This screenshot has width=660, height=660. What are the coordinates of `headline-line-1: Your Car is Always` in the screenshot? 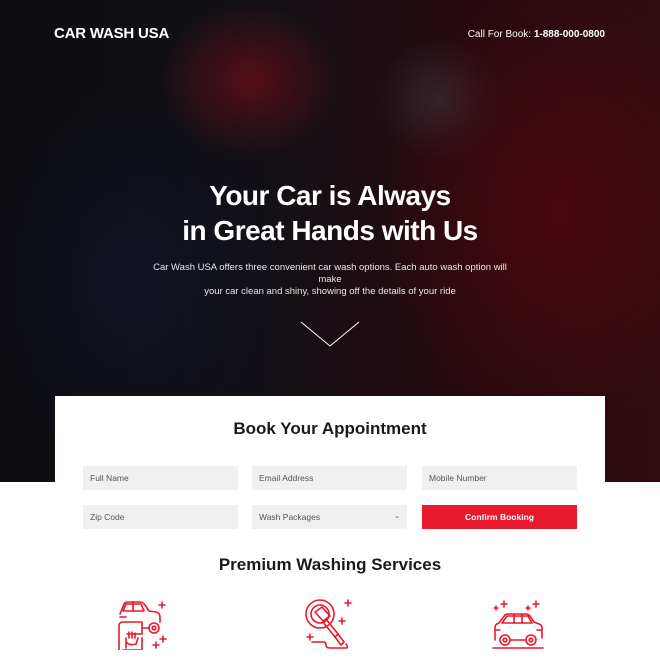 It's located at (330, 195).